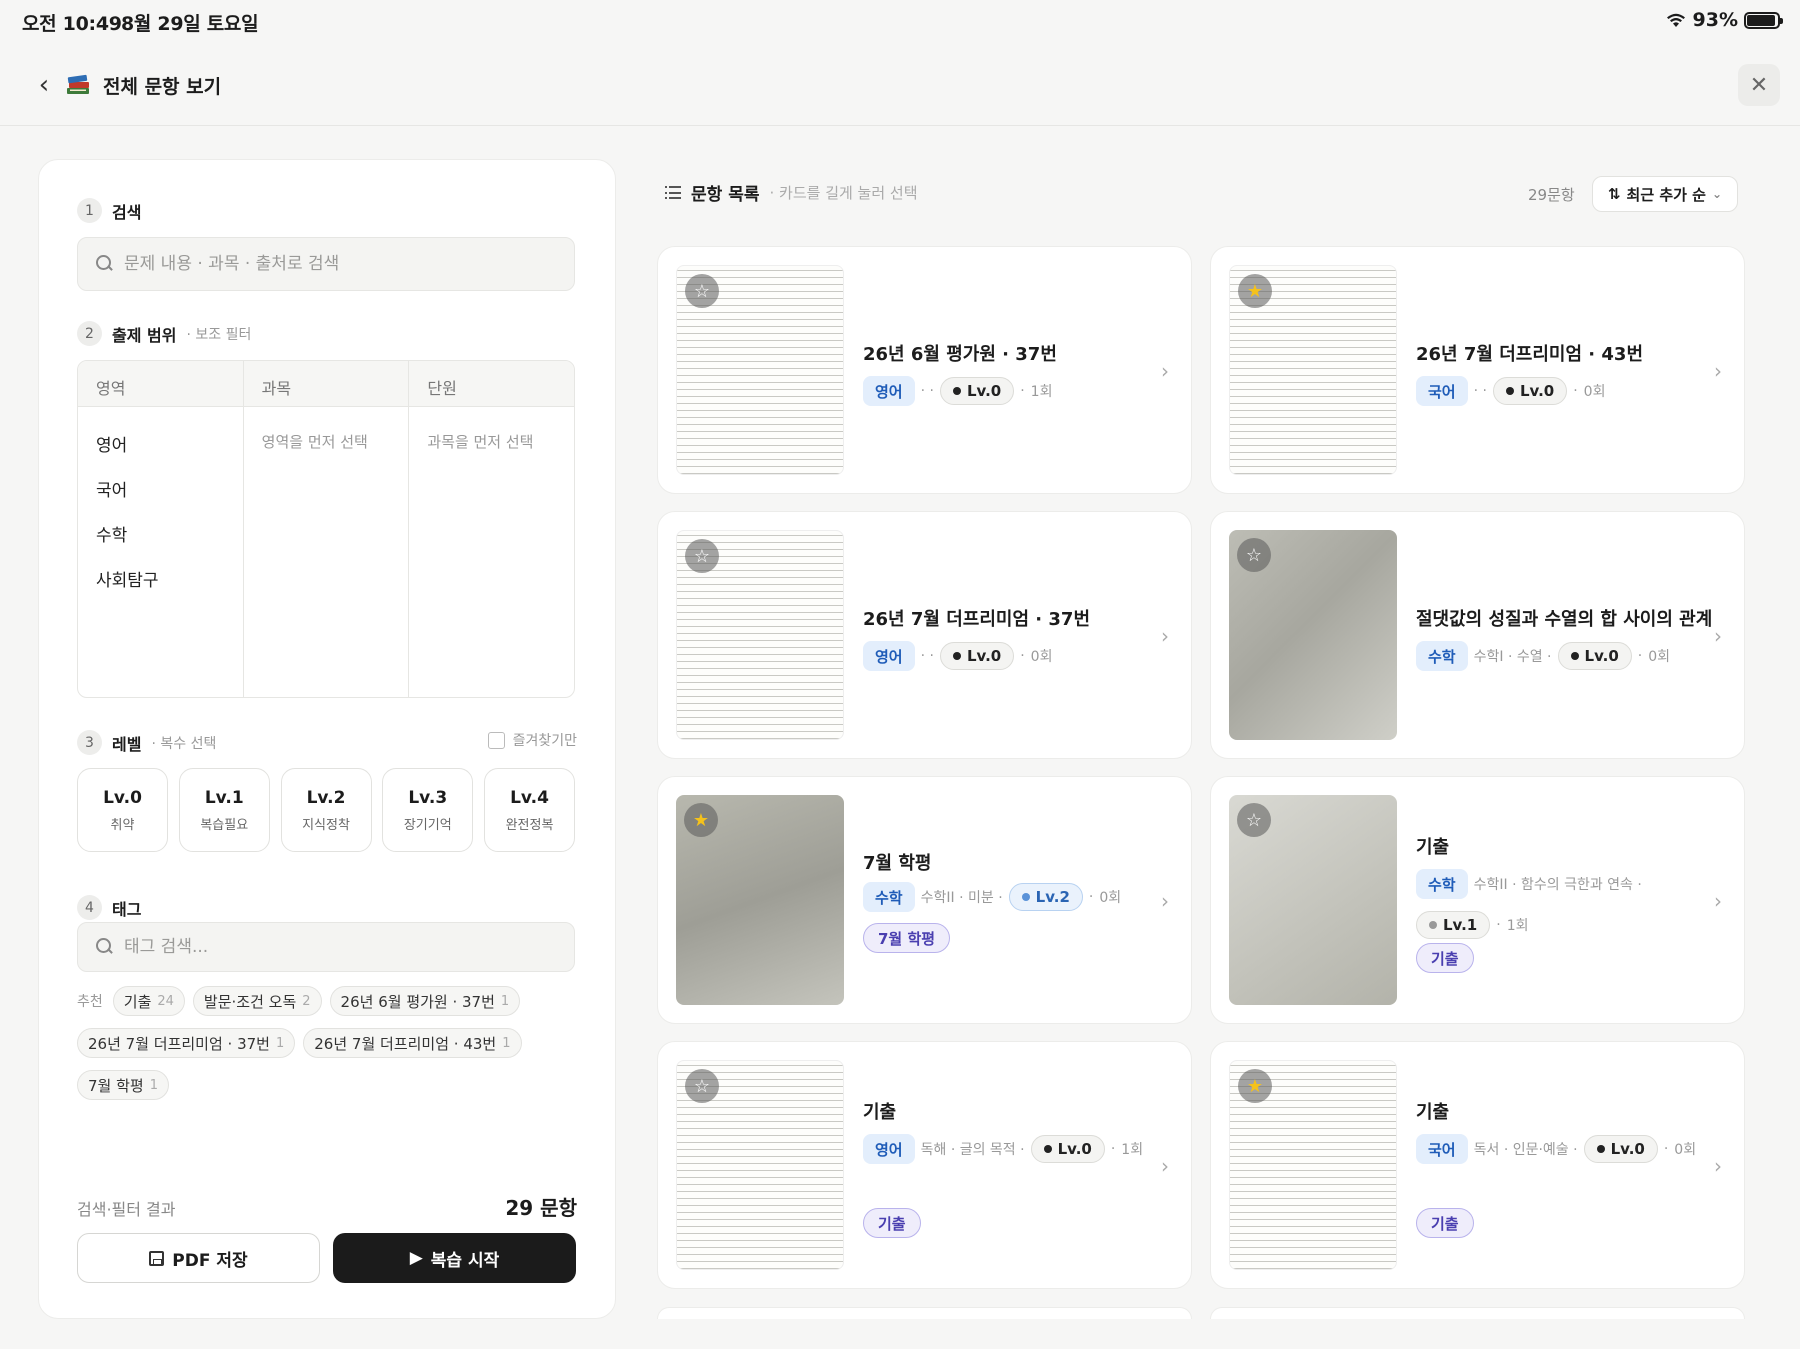 This screenshot has width=1800, height=1349. I want to click on level-button-1: Lv.1 복습필요, so click(224, 810).